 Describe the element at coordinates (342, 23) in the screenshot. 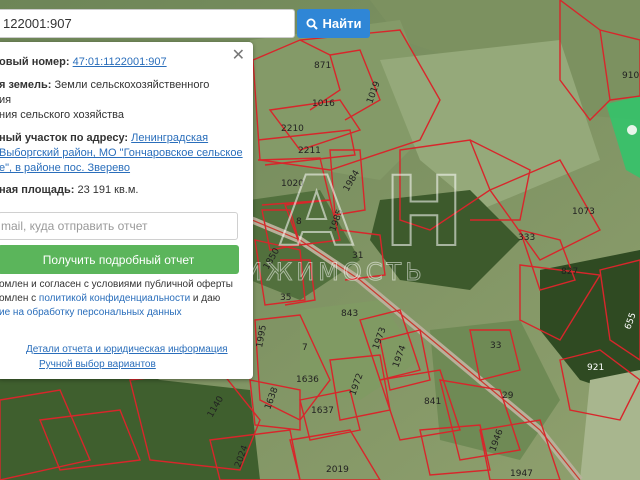

I see `search-button-label: Найти` at that location.